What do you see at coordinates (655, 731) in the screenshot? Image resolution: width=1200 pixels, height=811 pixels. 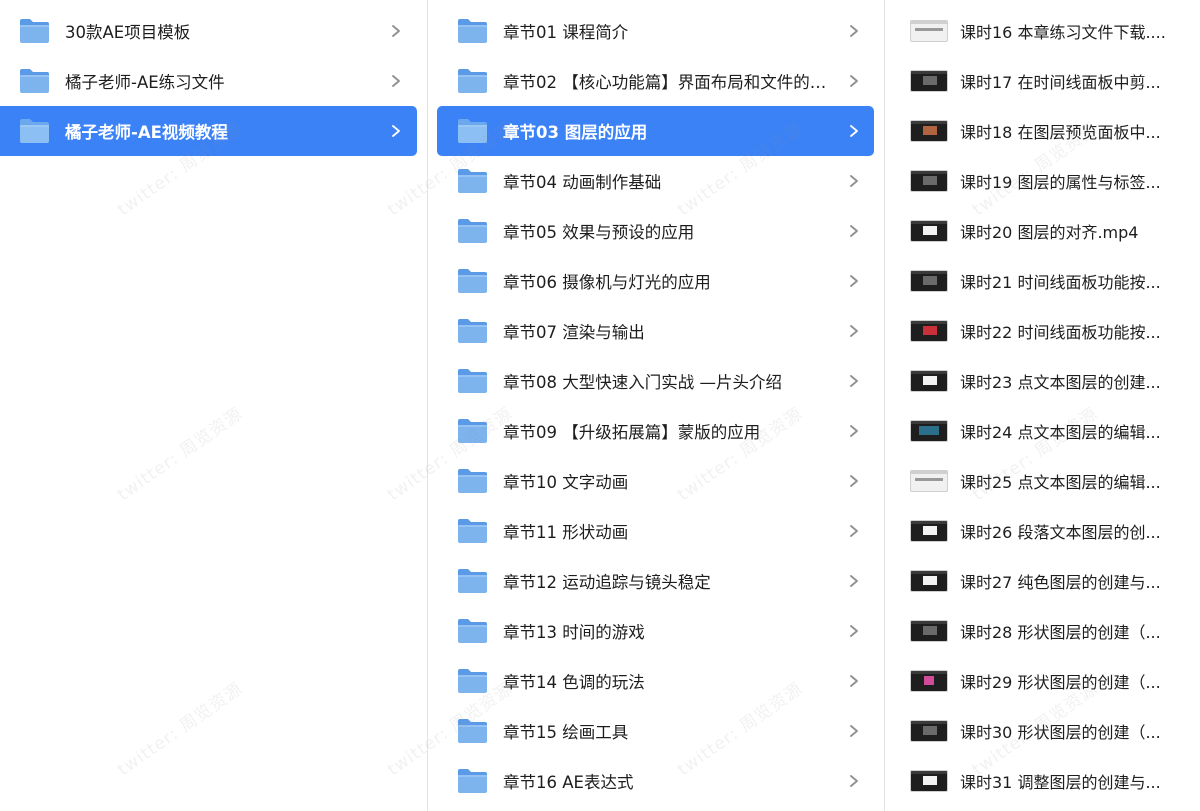 I see `folder-row: 章节15 绘画工具` at bounding box center [655, 731].